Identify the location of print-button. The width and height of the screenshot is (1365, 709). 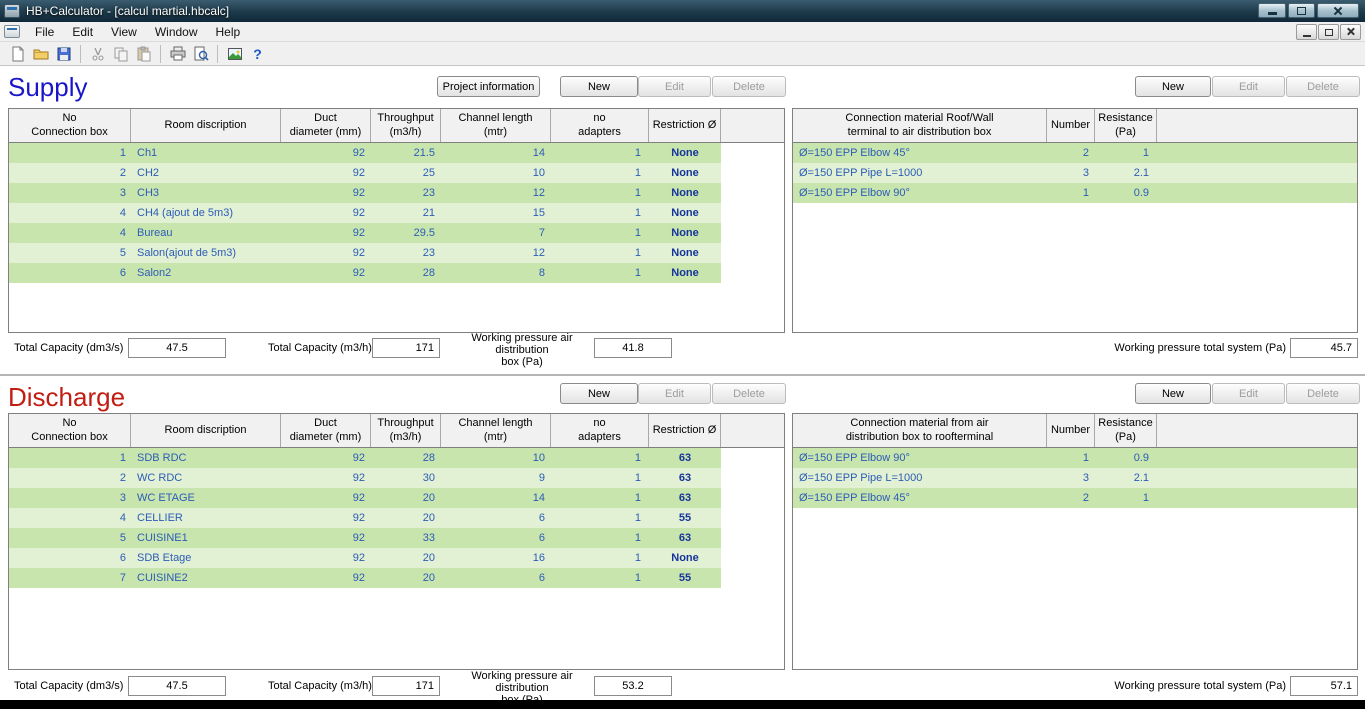
(177, 54).